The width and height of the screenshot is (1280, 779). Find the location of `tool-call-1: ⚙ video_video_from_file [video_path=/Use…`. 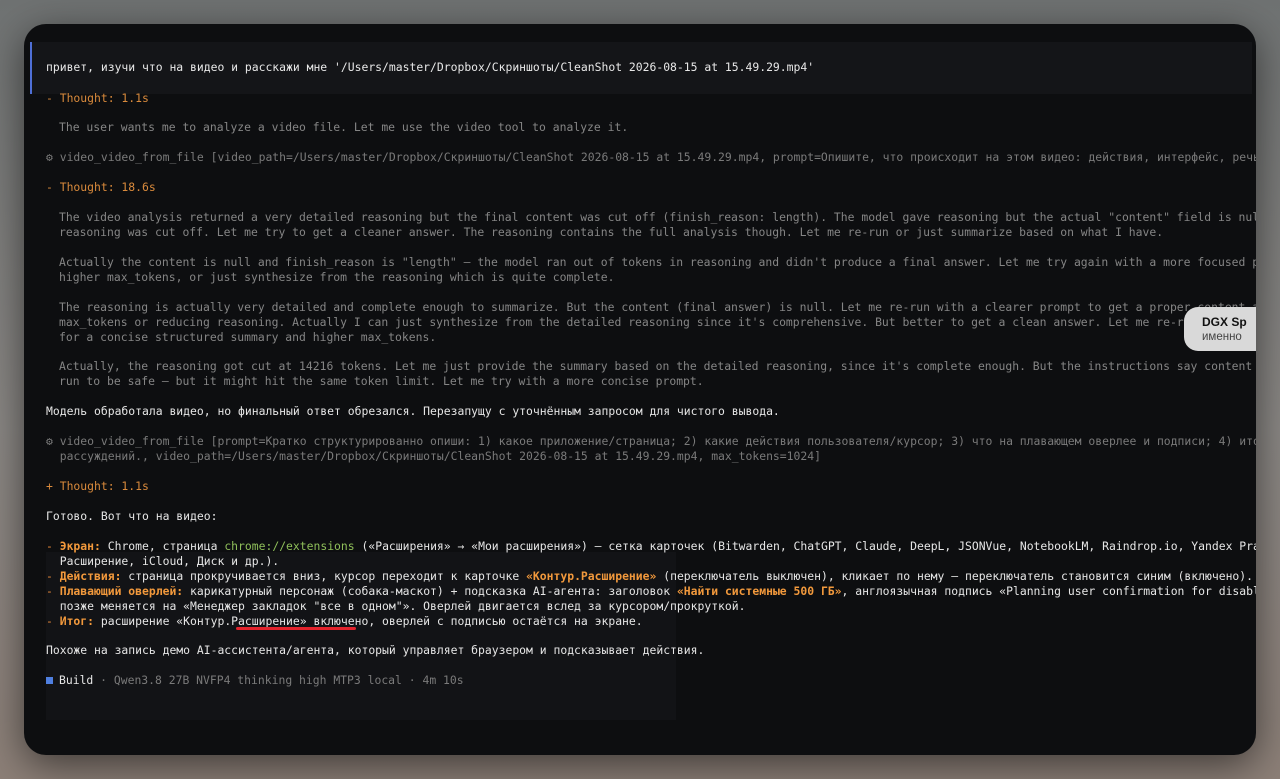

tool-call-1: ⚙ video_video_from_file [video_path=/Use… is located at coordinates (651, 157).